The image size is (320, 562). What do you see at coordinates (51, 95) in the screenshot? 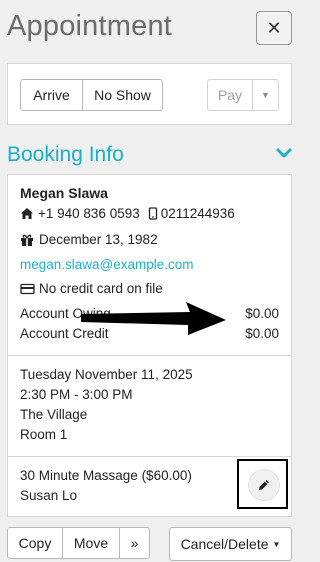
I see `arrive-button: Arrive` at bounding box center [51, 95].